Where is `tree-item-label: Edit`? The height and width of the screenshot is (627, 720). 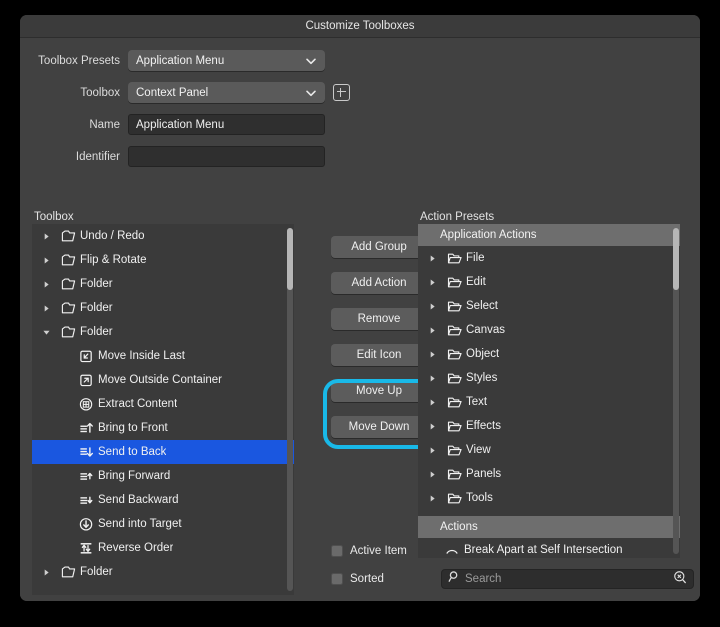
tree-item-label: Edit is located at coordinates (476, 282).